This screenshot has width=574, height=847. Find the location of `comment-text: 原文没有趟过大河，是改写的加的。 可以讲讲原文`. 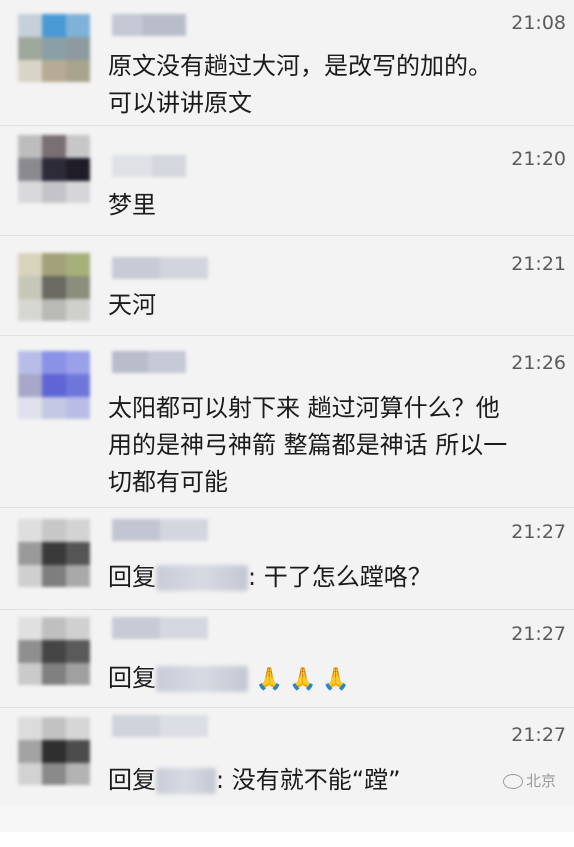

comment-text: 原文没有趟过大河，是改写的加的。 可以讲讲原文 is located at coordinates (300, 84).